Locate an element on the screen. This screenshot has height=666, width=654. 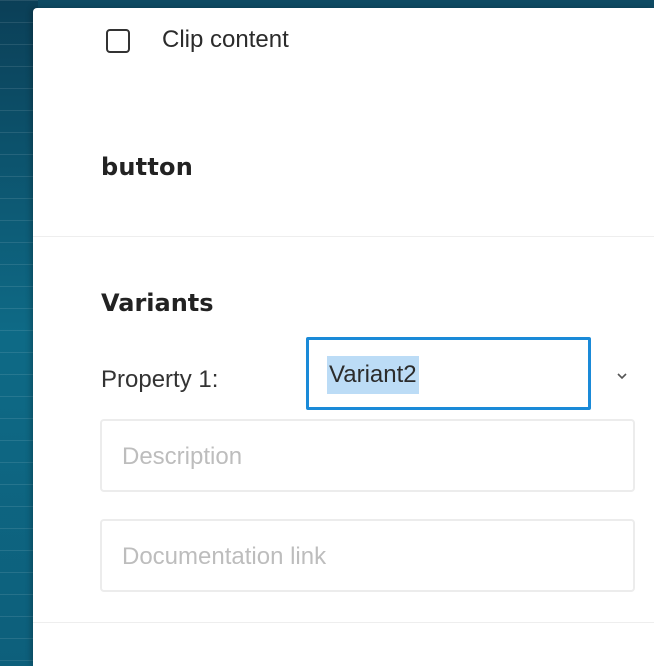
property-1-label: Property 1: is located at coordinates (160, 379).